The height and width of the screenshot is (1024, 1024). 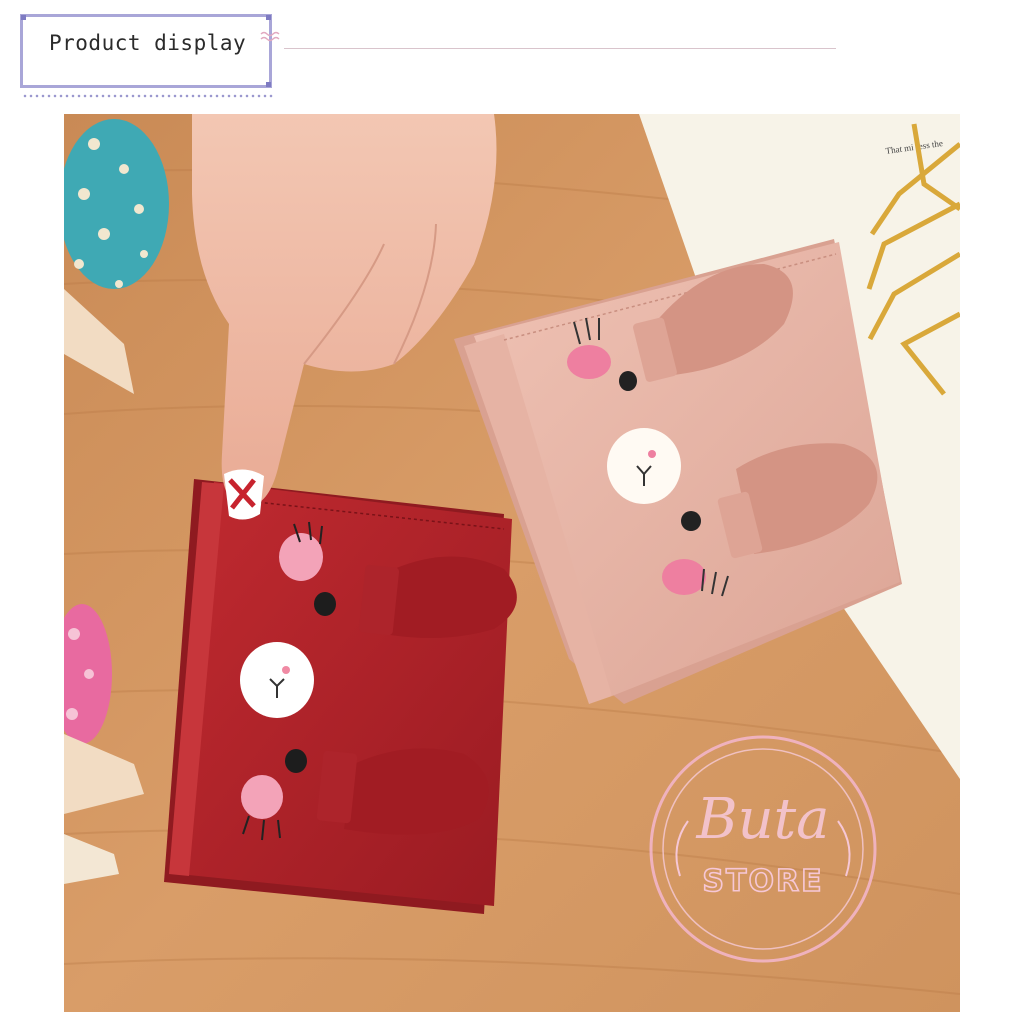 What do you see at coordinates (270, 36) in the screenshot?
I see `wave-ornament-icon` at bounding box center [270, 36].